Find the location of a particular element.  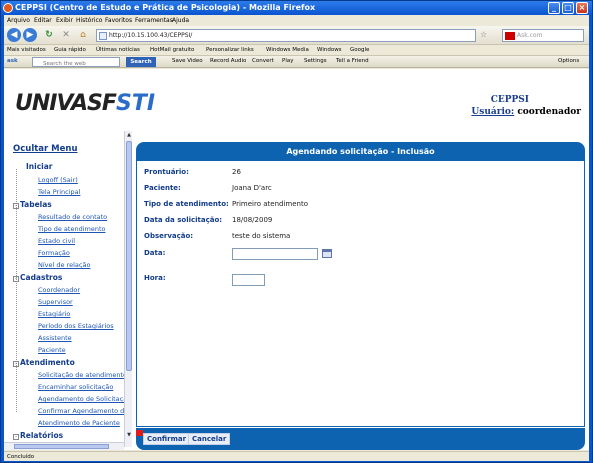

menu-estagiario: Estagiário is located at coordinates (54, 314).